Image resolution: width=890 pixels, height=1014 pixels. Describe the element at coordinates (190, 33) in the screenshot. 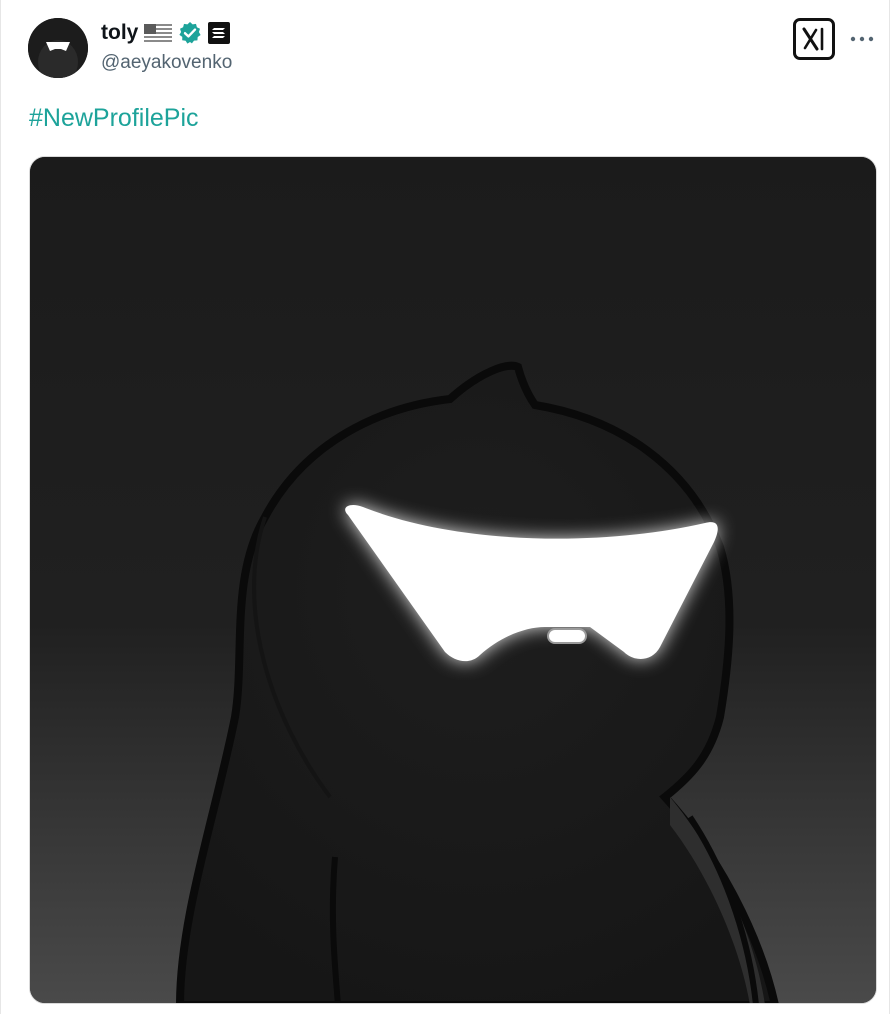

I see `verified-badge-icon` at that location.